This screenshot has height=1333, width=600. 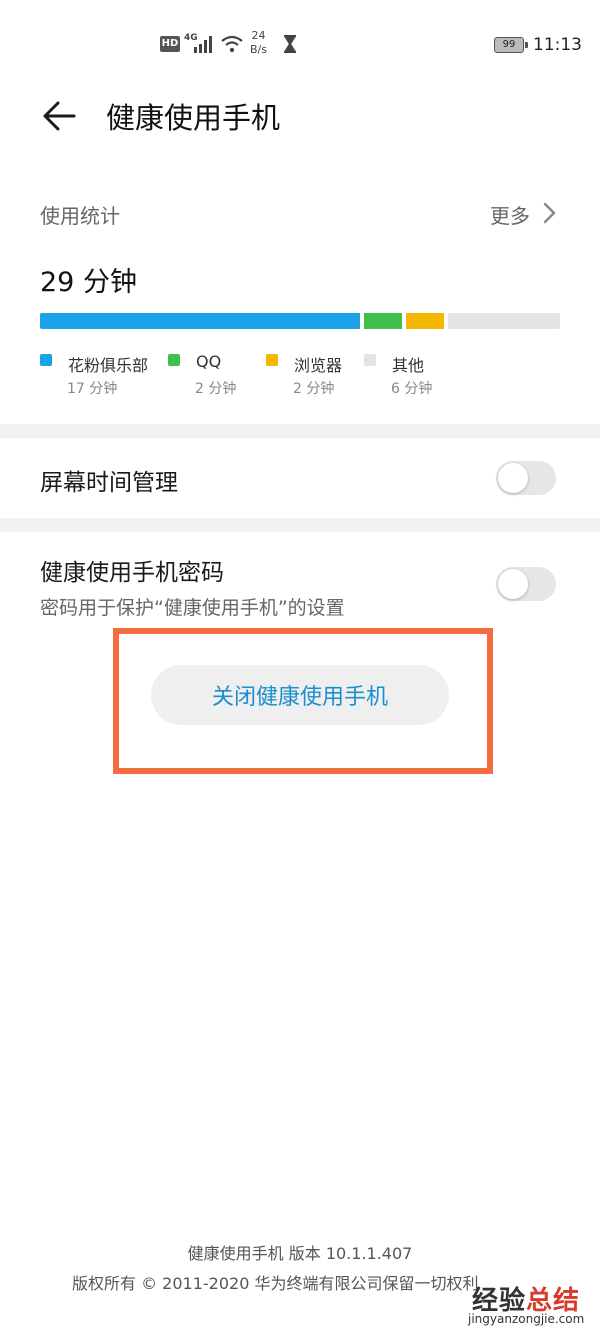 I want to click on password-toggle, so click(x=526, y=584).